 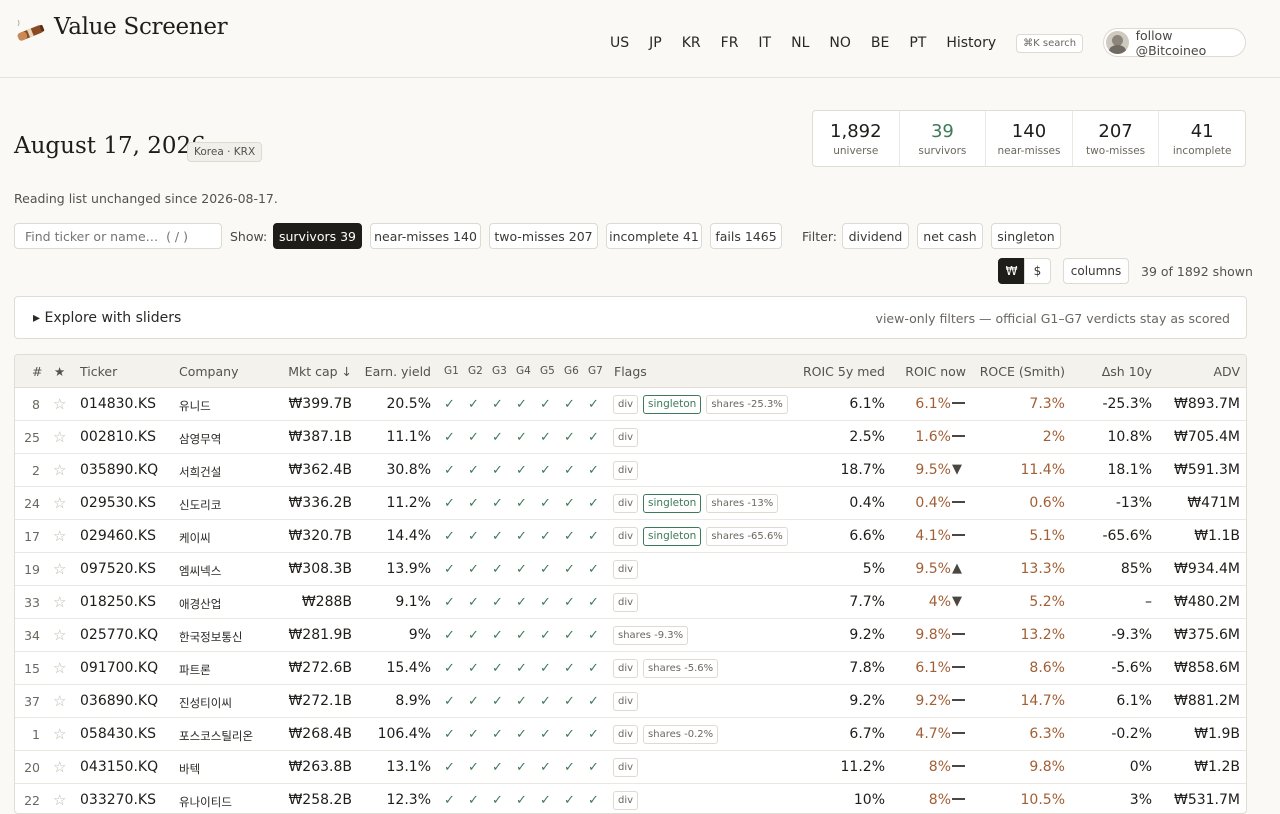 I want to click on nav-jp: JP, so click(x=655, y=43).